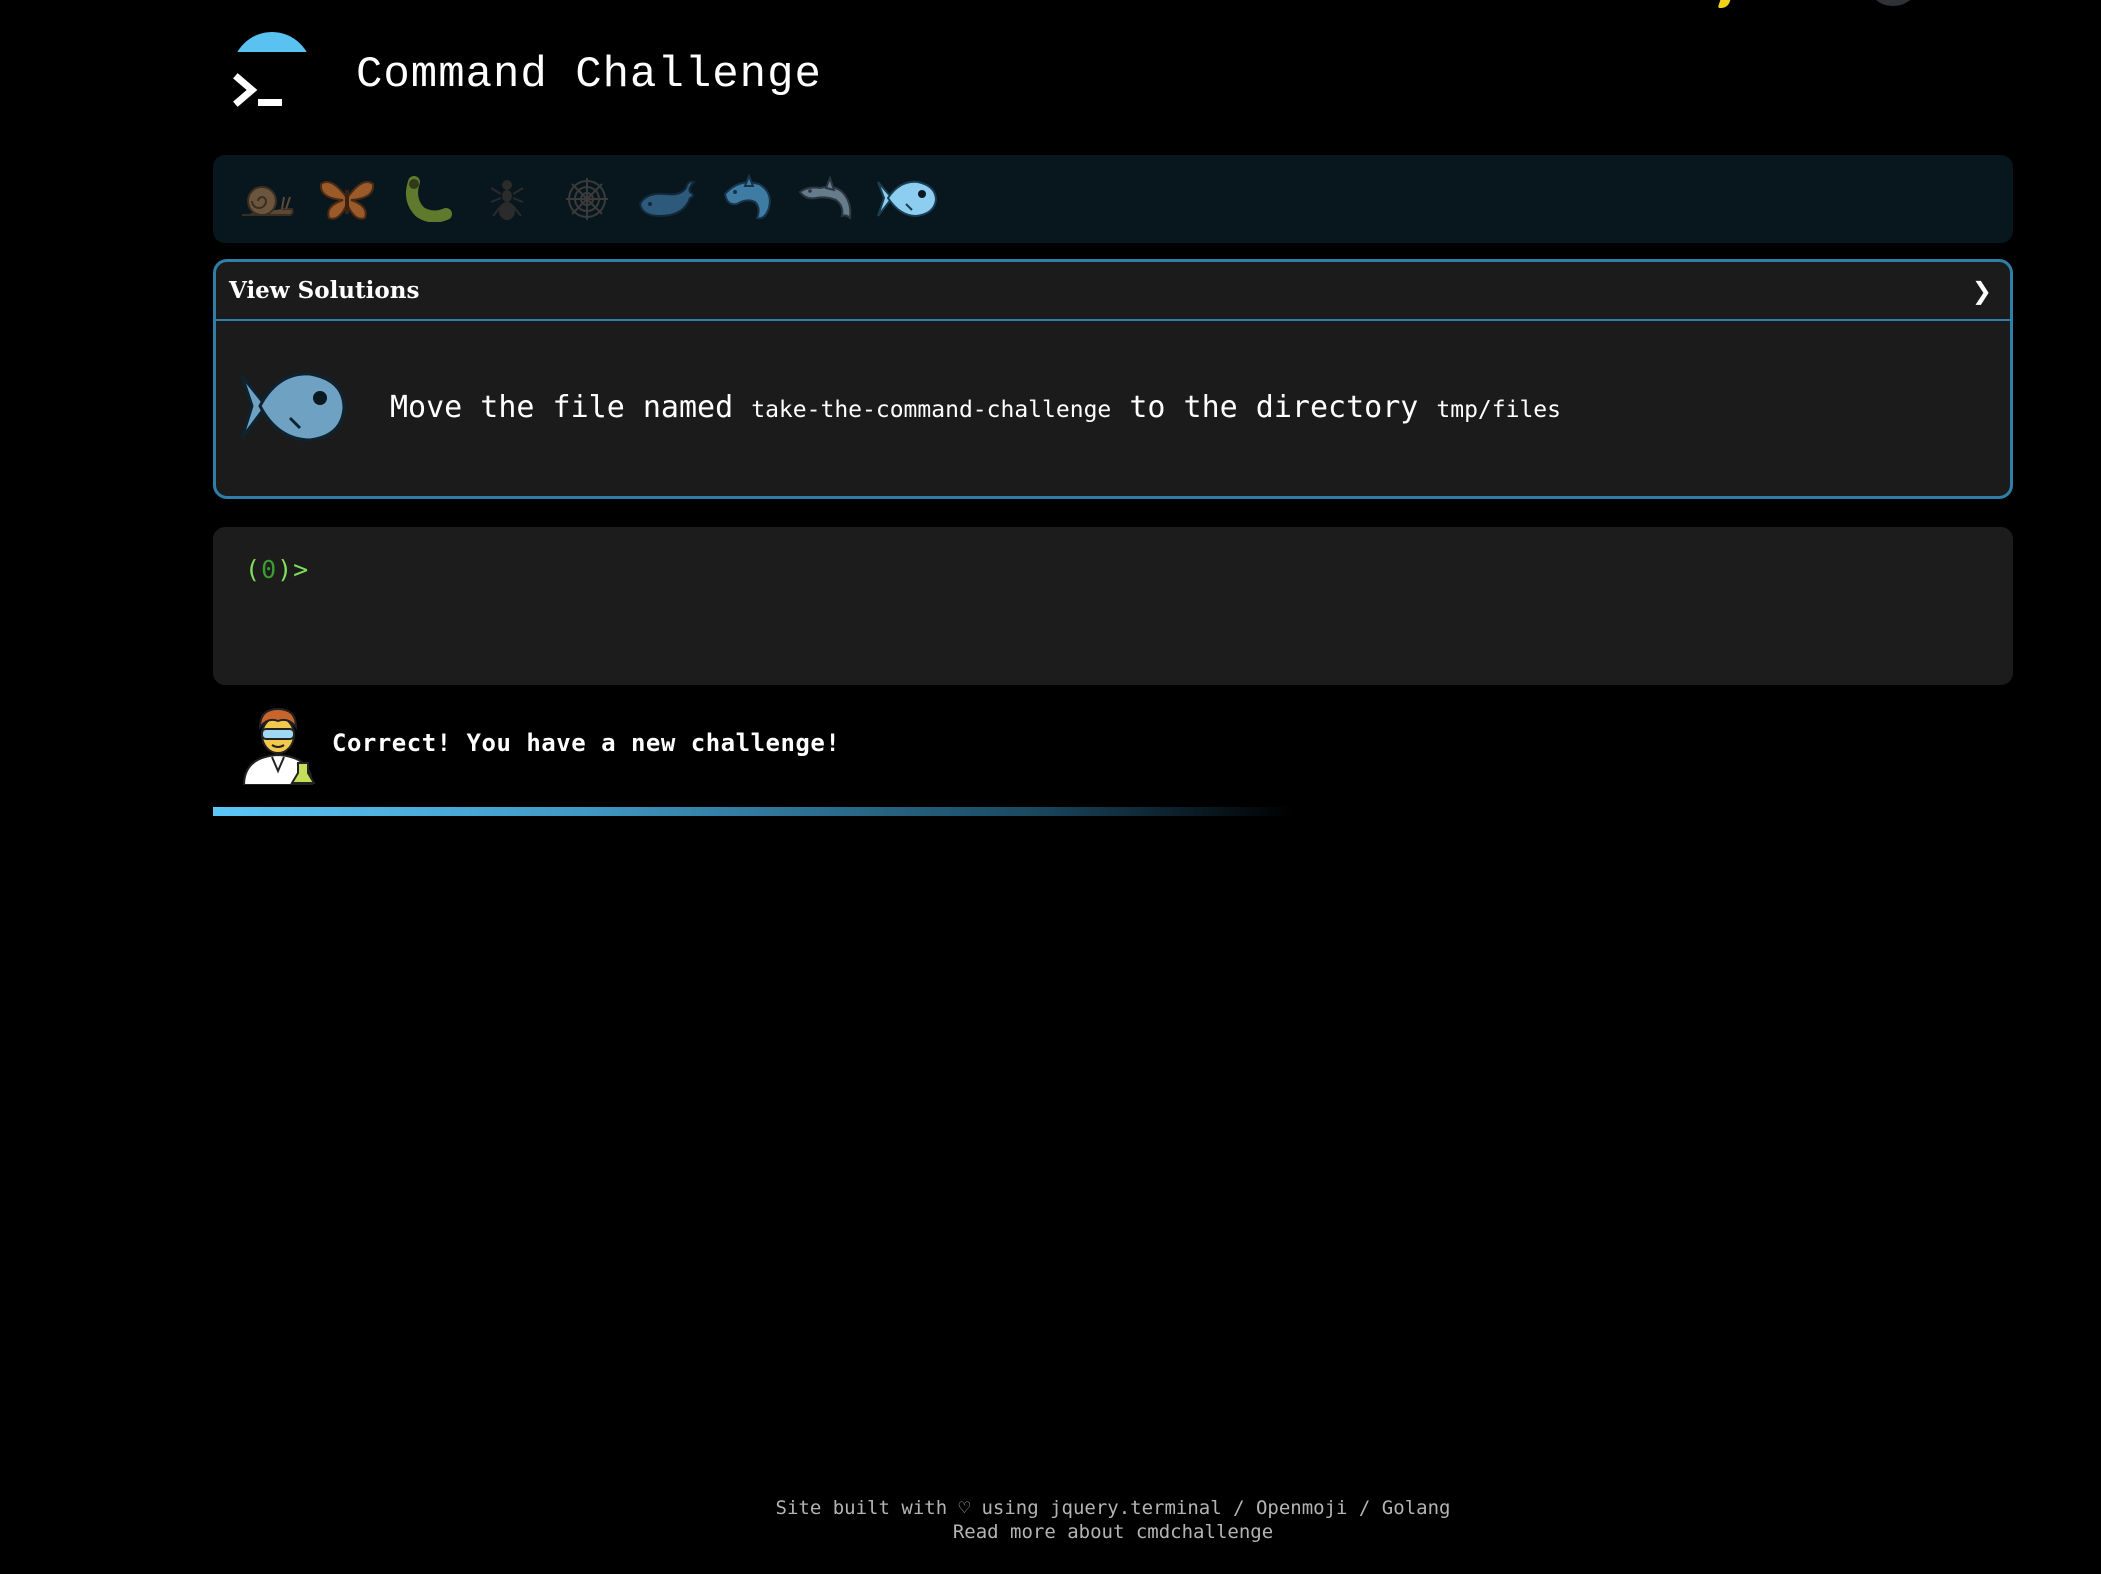  What do you see at coordinates (1893, 3) in the screenshot?
I see `decorative-corner-circle` at bounding box center [1893, 3].